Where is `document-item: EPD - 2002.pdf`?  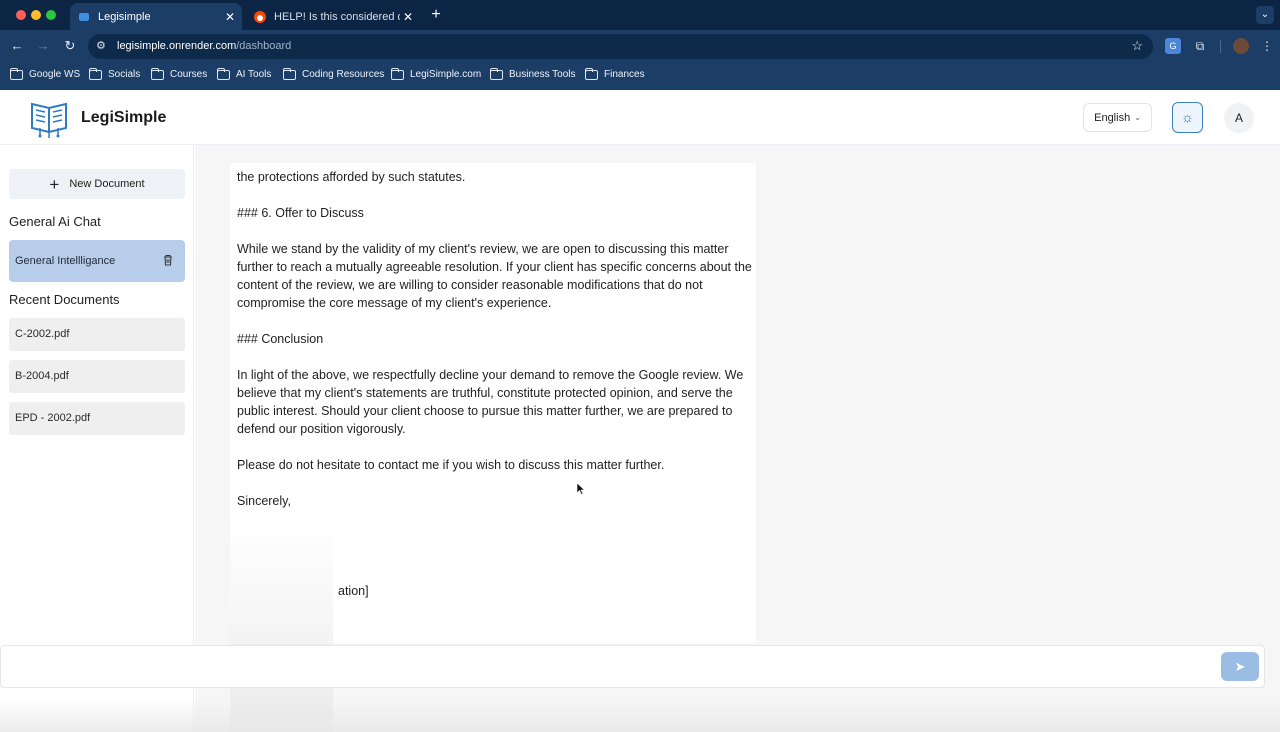 document-item: EPD - 2002.pdf is located at coordinates (97, 418).